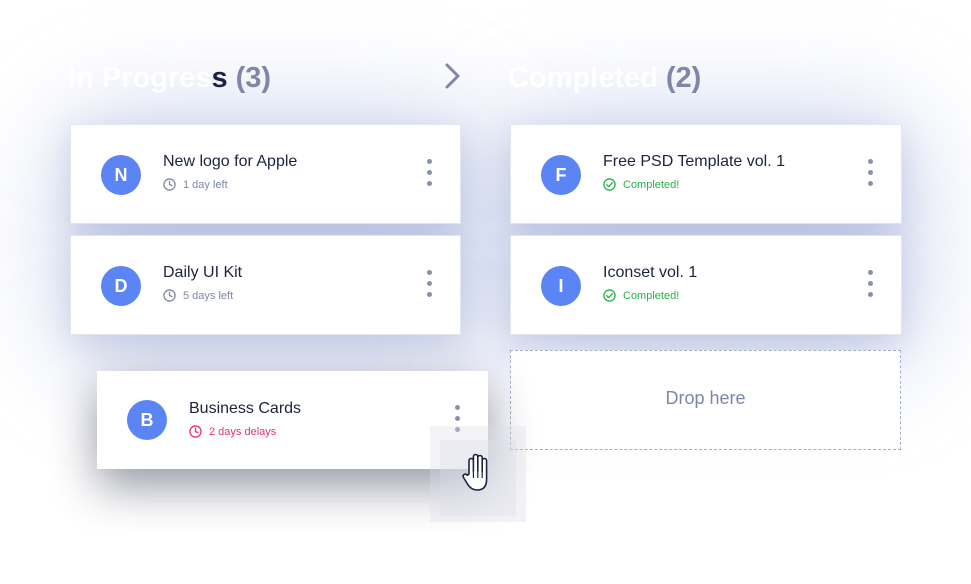 This screenshot has height=584, width=971. Describe the element at coordinates (561, 286) in the screenshot. I see `avatar: I` at that location.